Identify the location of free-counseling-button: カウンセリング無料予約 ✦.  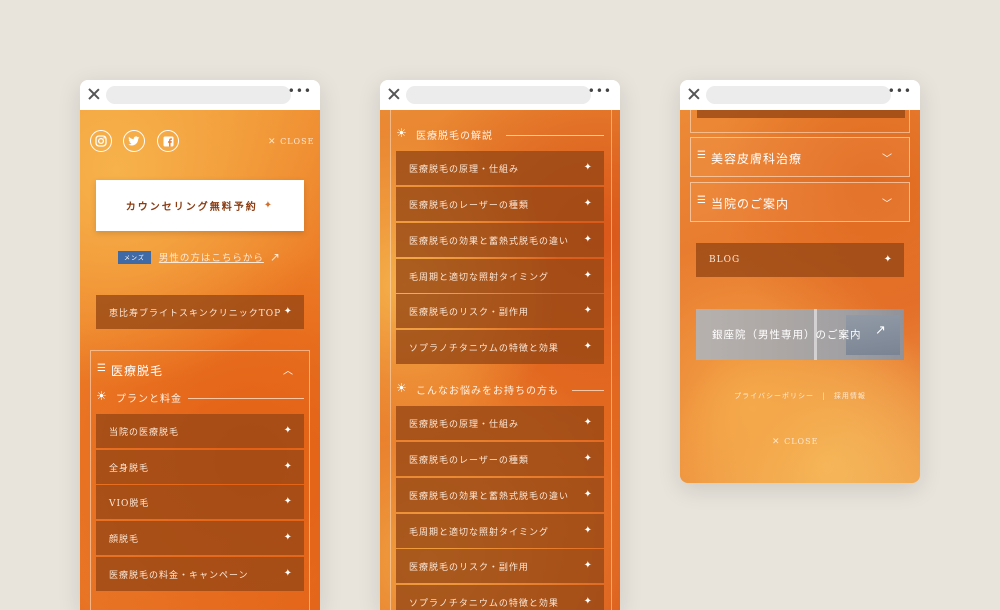
(200, 205).